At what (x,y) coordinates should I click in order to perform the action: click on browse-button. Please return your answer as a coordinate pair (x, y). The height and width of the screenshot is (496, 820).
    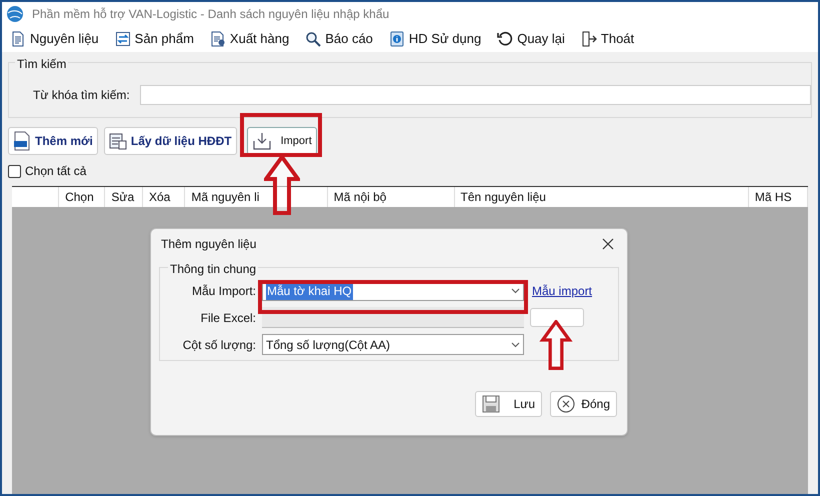
    Looking at the image, I should click on (557, 317).